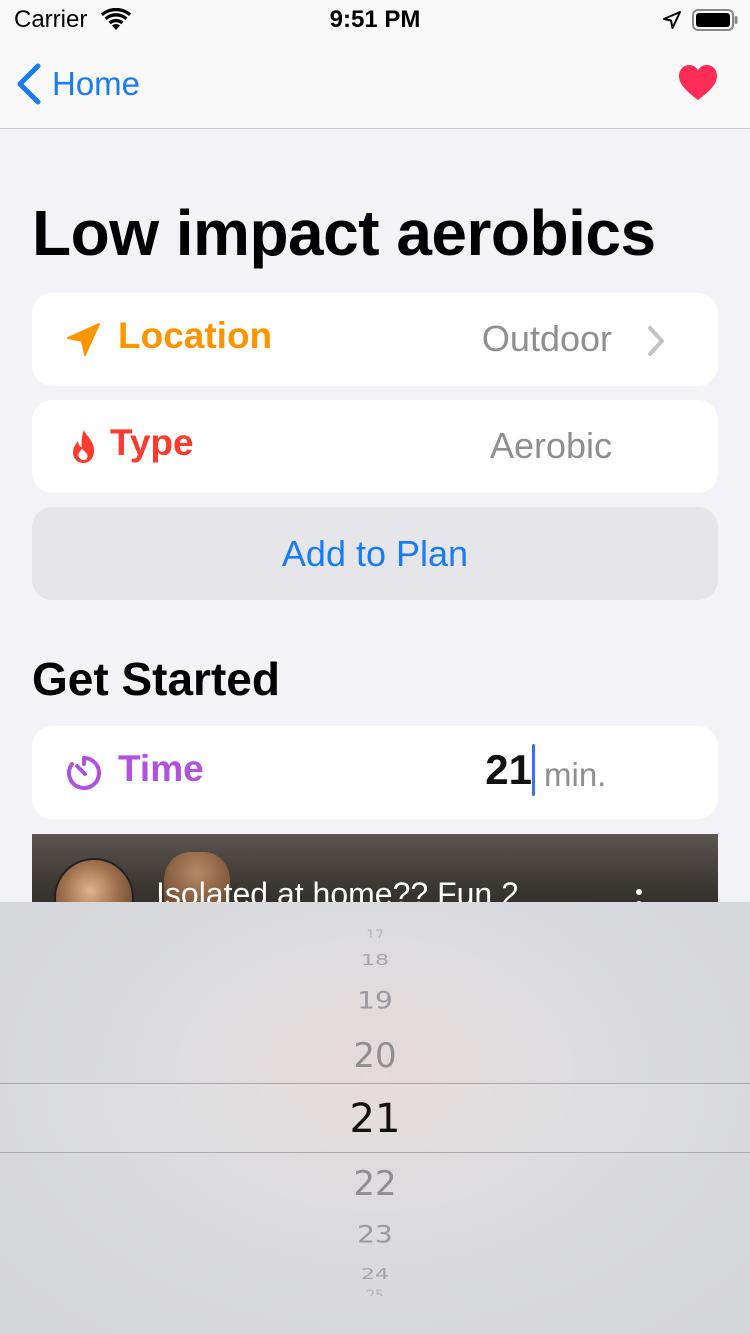  I want to click on navigation-bar: Home, so click(375, 84).